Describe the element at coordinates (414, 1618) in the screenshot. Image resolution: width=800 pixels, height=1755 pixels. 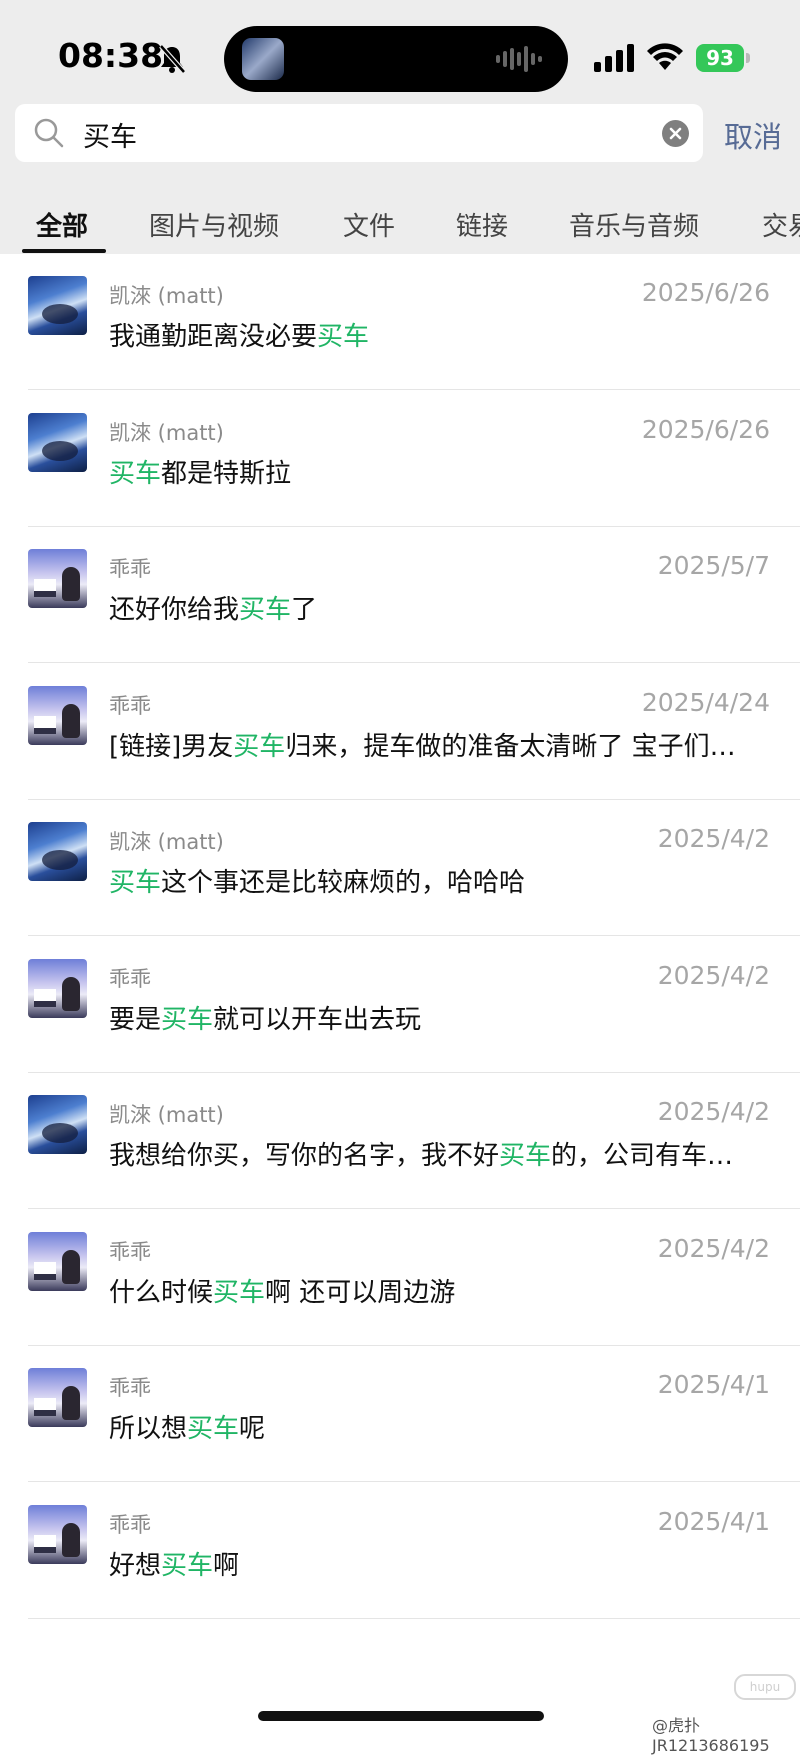
I see `row-divider` at that location.